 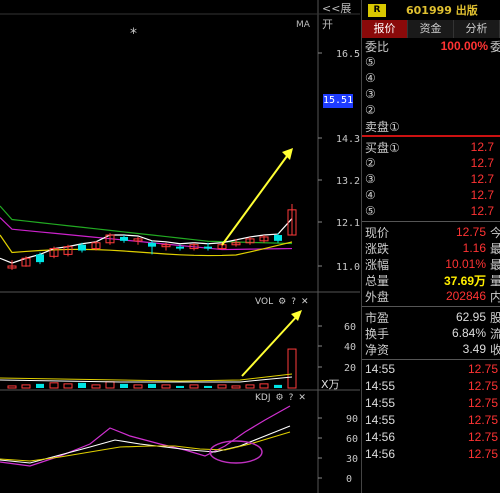 What do you see at coordinates (477, 29) in the screenshot?
I see `tab-analysis: 分析` at bounding box center [477, 29].